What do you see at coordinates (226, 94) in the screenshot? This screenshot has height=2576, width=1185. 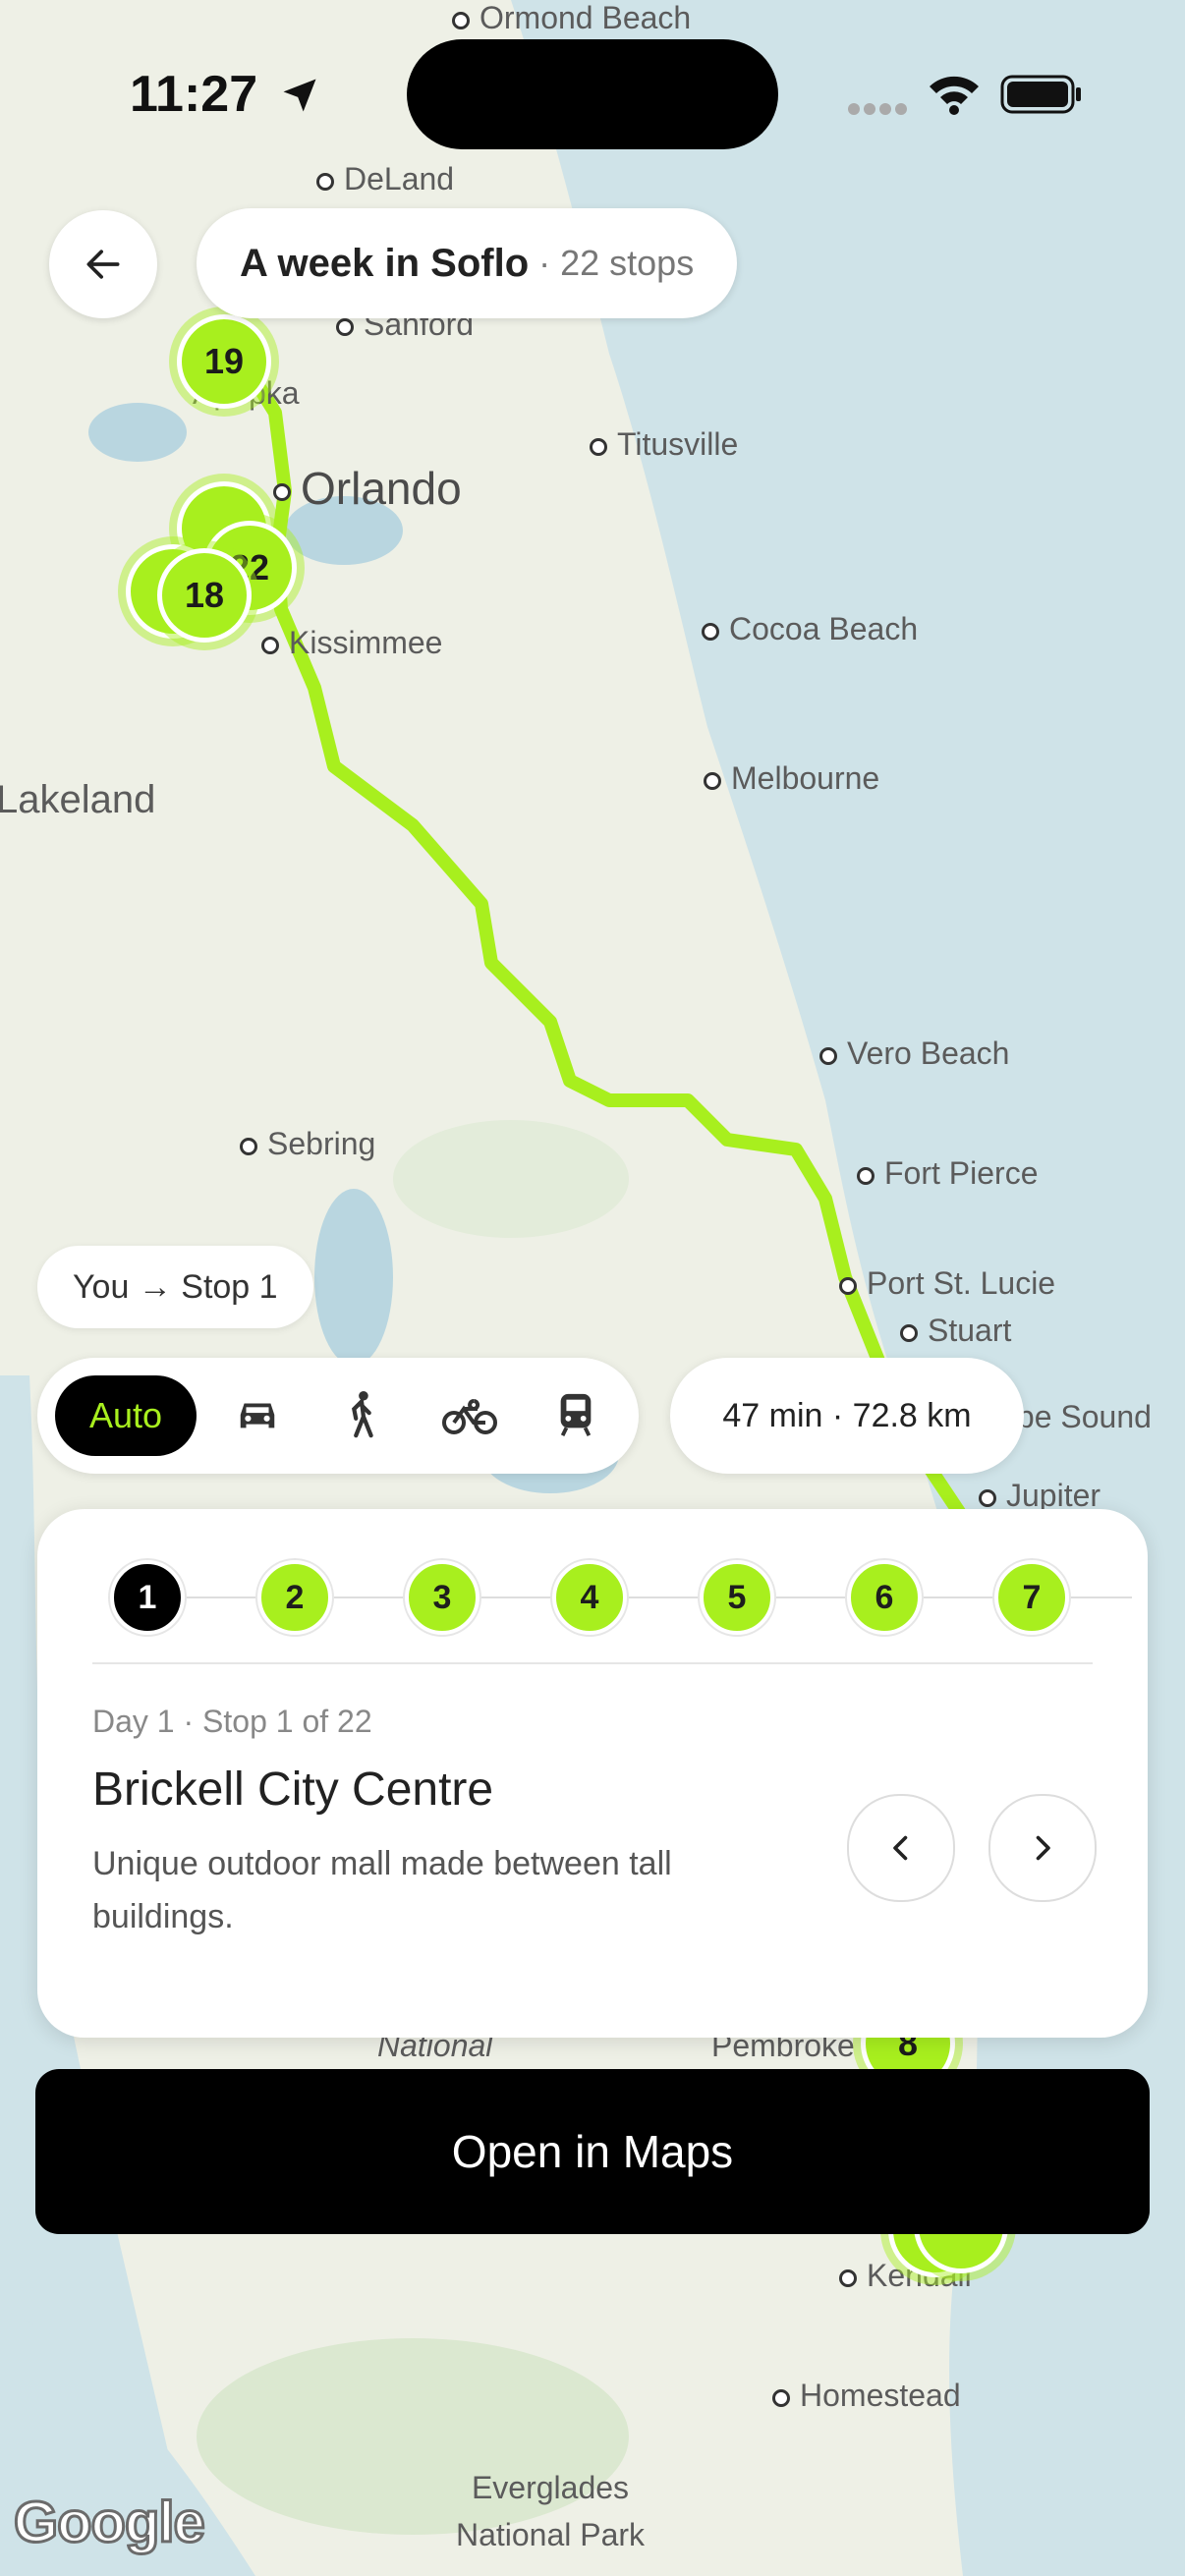 I see `status-time: 11:27` at bounding box center [226, 94].